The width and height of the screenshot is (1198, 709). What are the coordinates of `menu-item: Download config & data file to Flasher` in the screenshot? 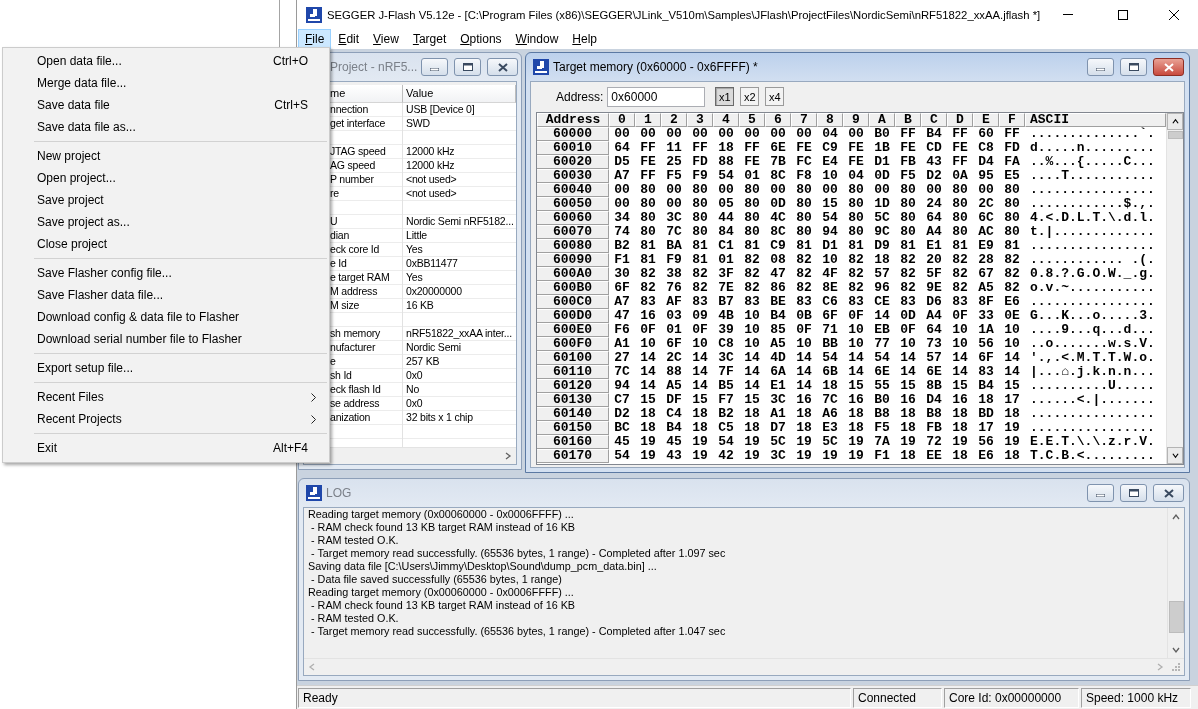 It's located at (166, 317).